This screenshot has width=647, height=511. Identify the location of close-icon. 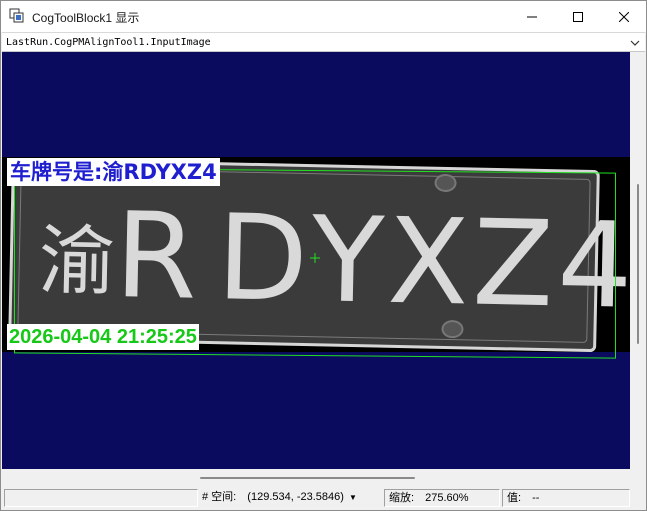
(624, 16).